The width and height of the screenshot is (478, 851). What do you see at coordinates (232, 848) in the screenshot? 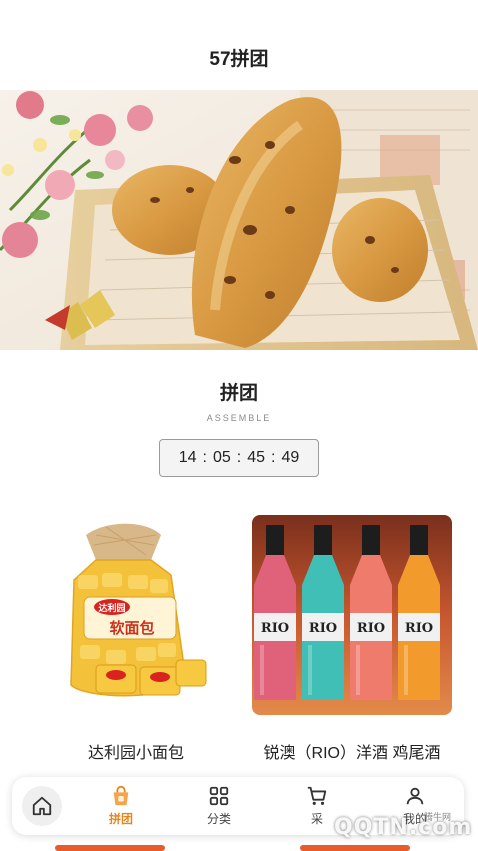
I see `bottom-edge-strip` at bounding box center [232, 848].